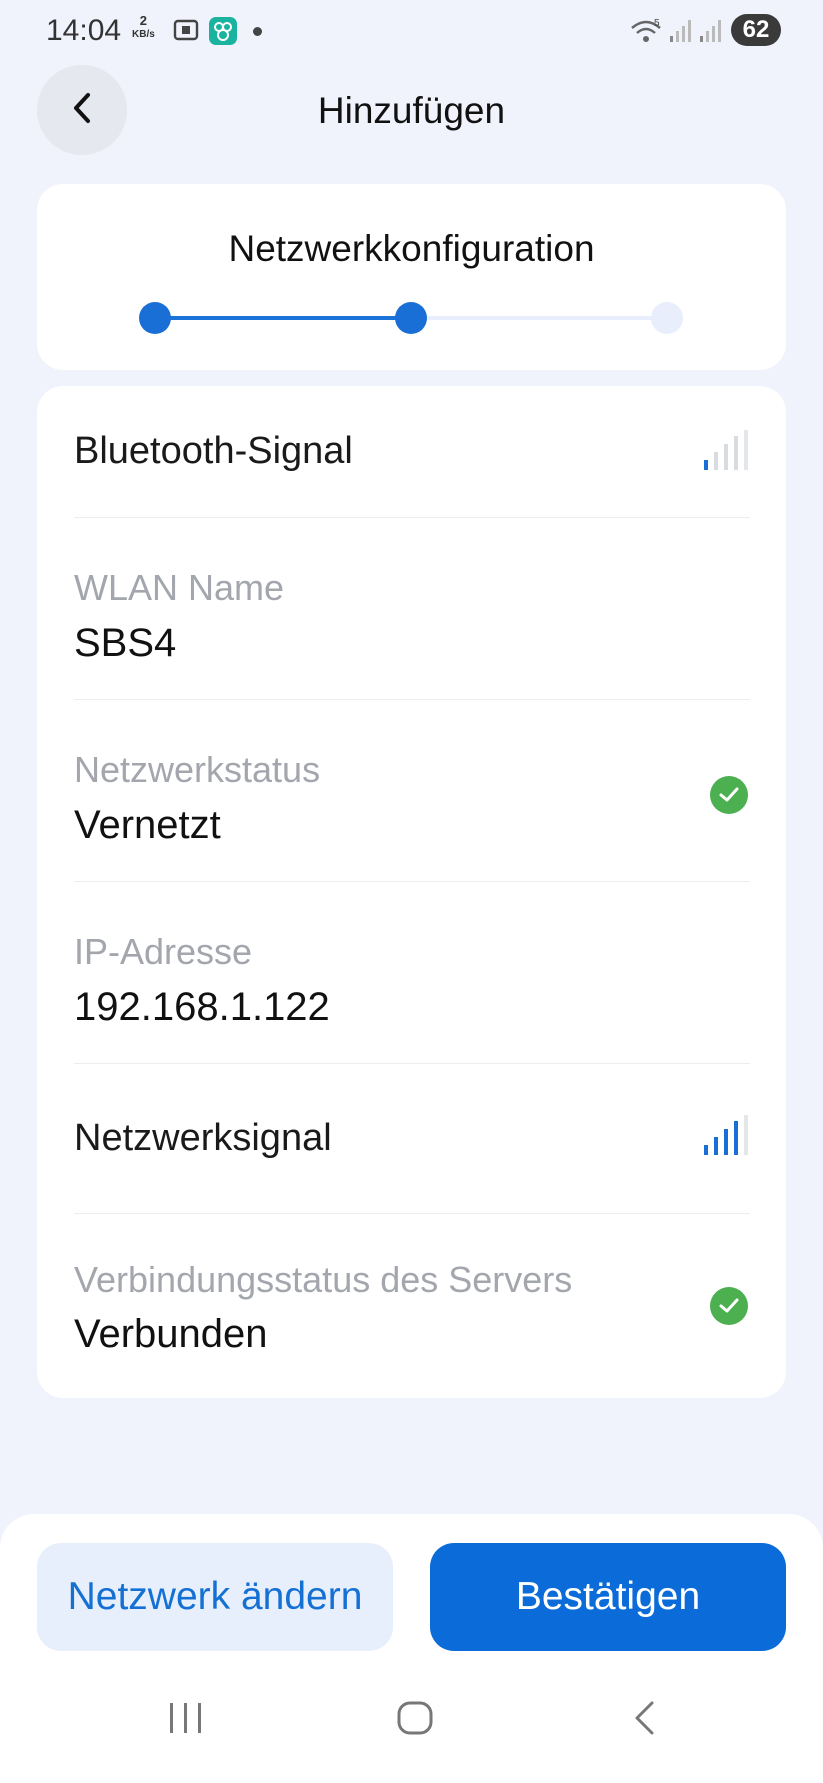 The image size is (823, 1783). Describe the element at coordinates (710, 33) in the screenshot. I see `cell-signal-2-icon` at that location.